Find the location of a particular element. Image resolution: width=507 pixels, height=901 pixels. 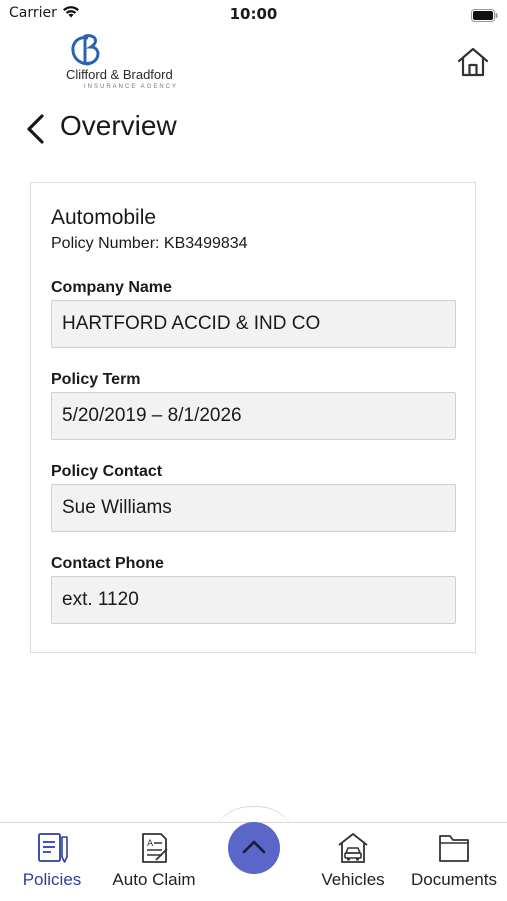

chevron-left-icon is located at coordinates (35, 129).